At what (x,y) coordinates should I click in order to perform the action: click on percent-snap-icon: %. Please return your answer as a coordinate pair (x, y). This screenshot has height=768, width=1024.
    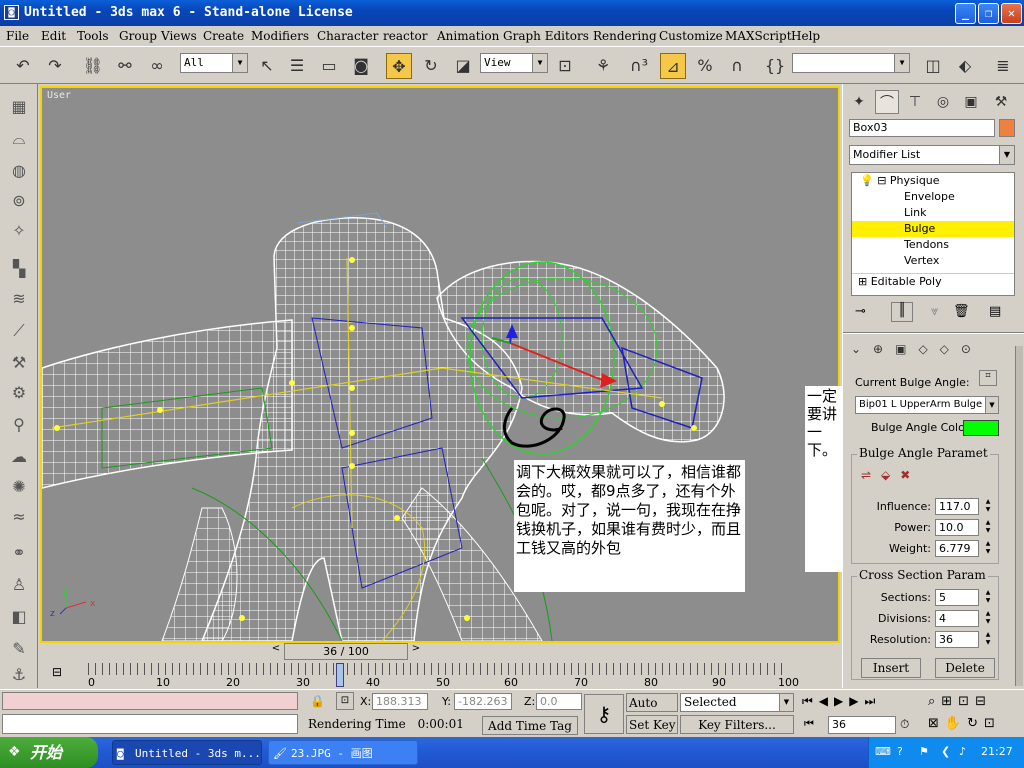
    Looking at the image, I should click on (705, 66).